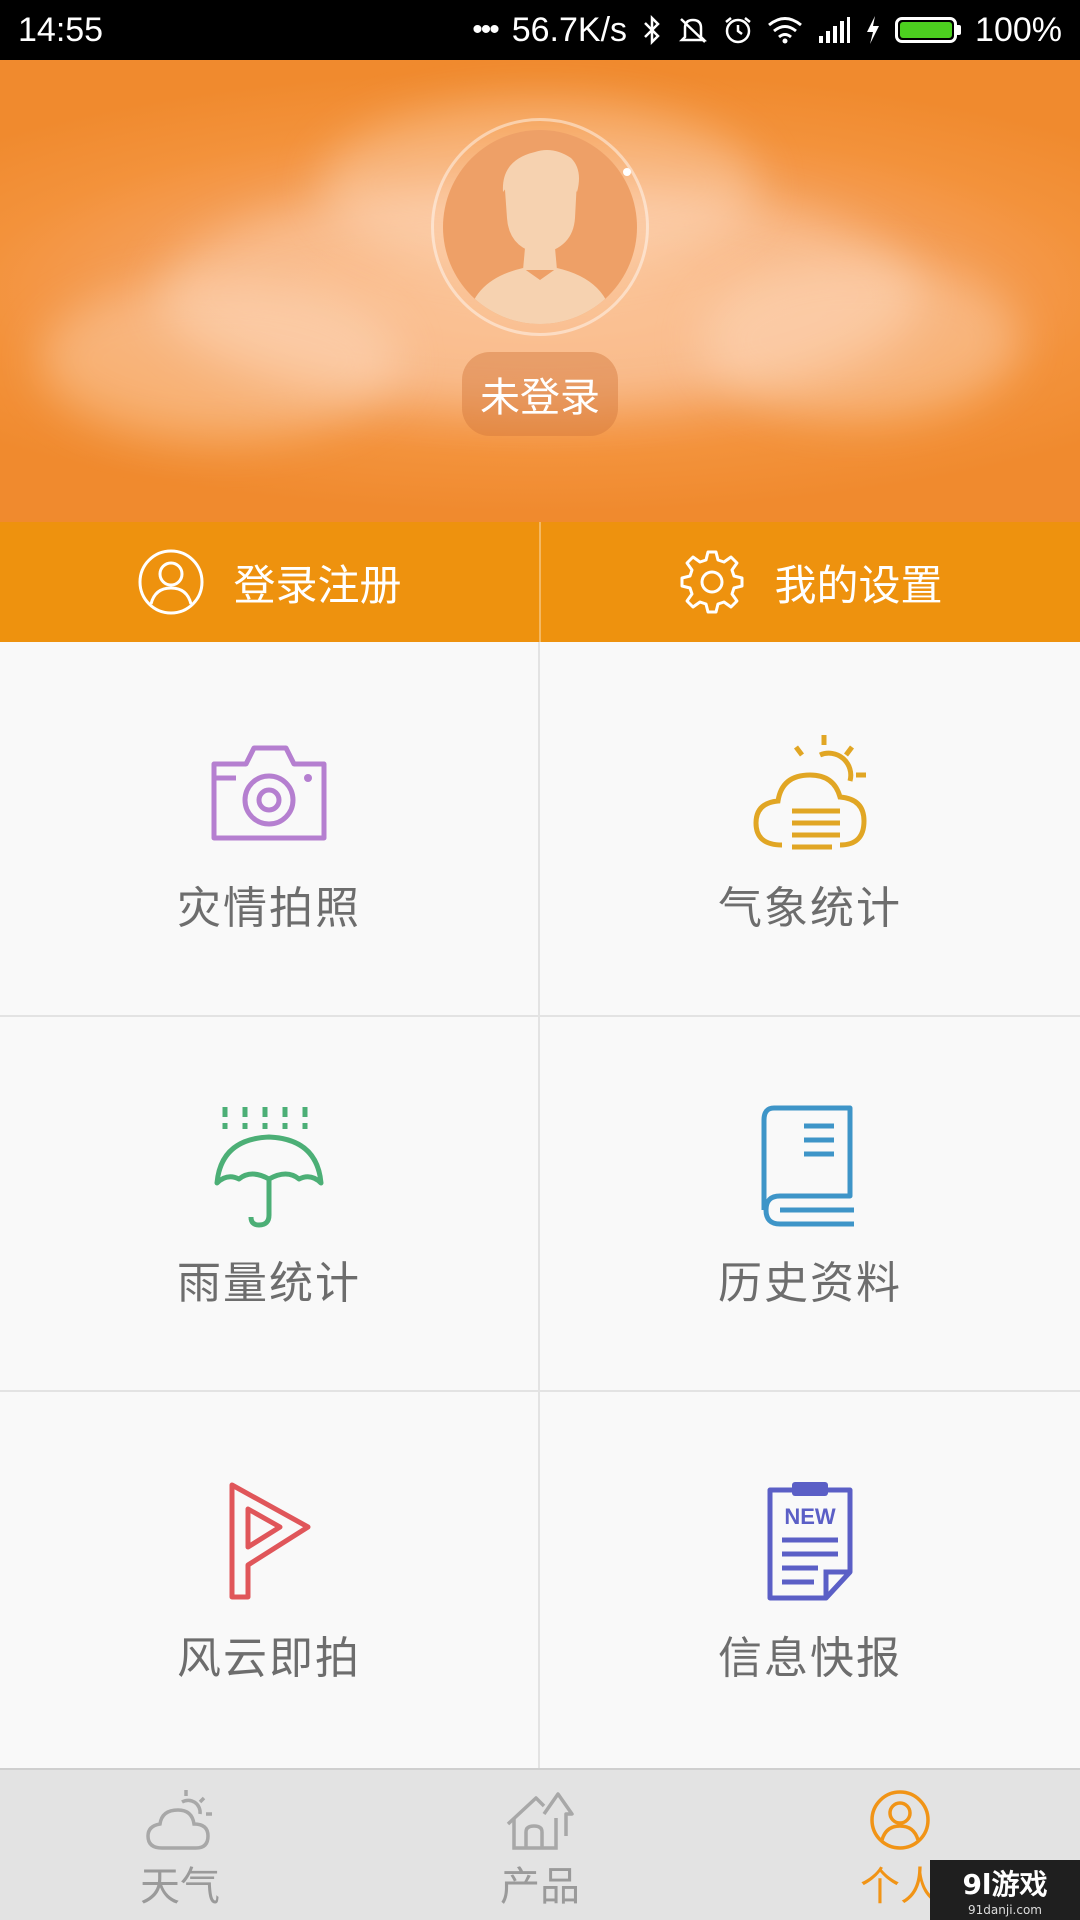  I want to click on menu-item-disaster-photo: 灾情拍照, so click(270, 829).